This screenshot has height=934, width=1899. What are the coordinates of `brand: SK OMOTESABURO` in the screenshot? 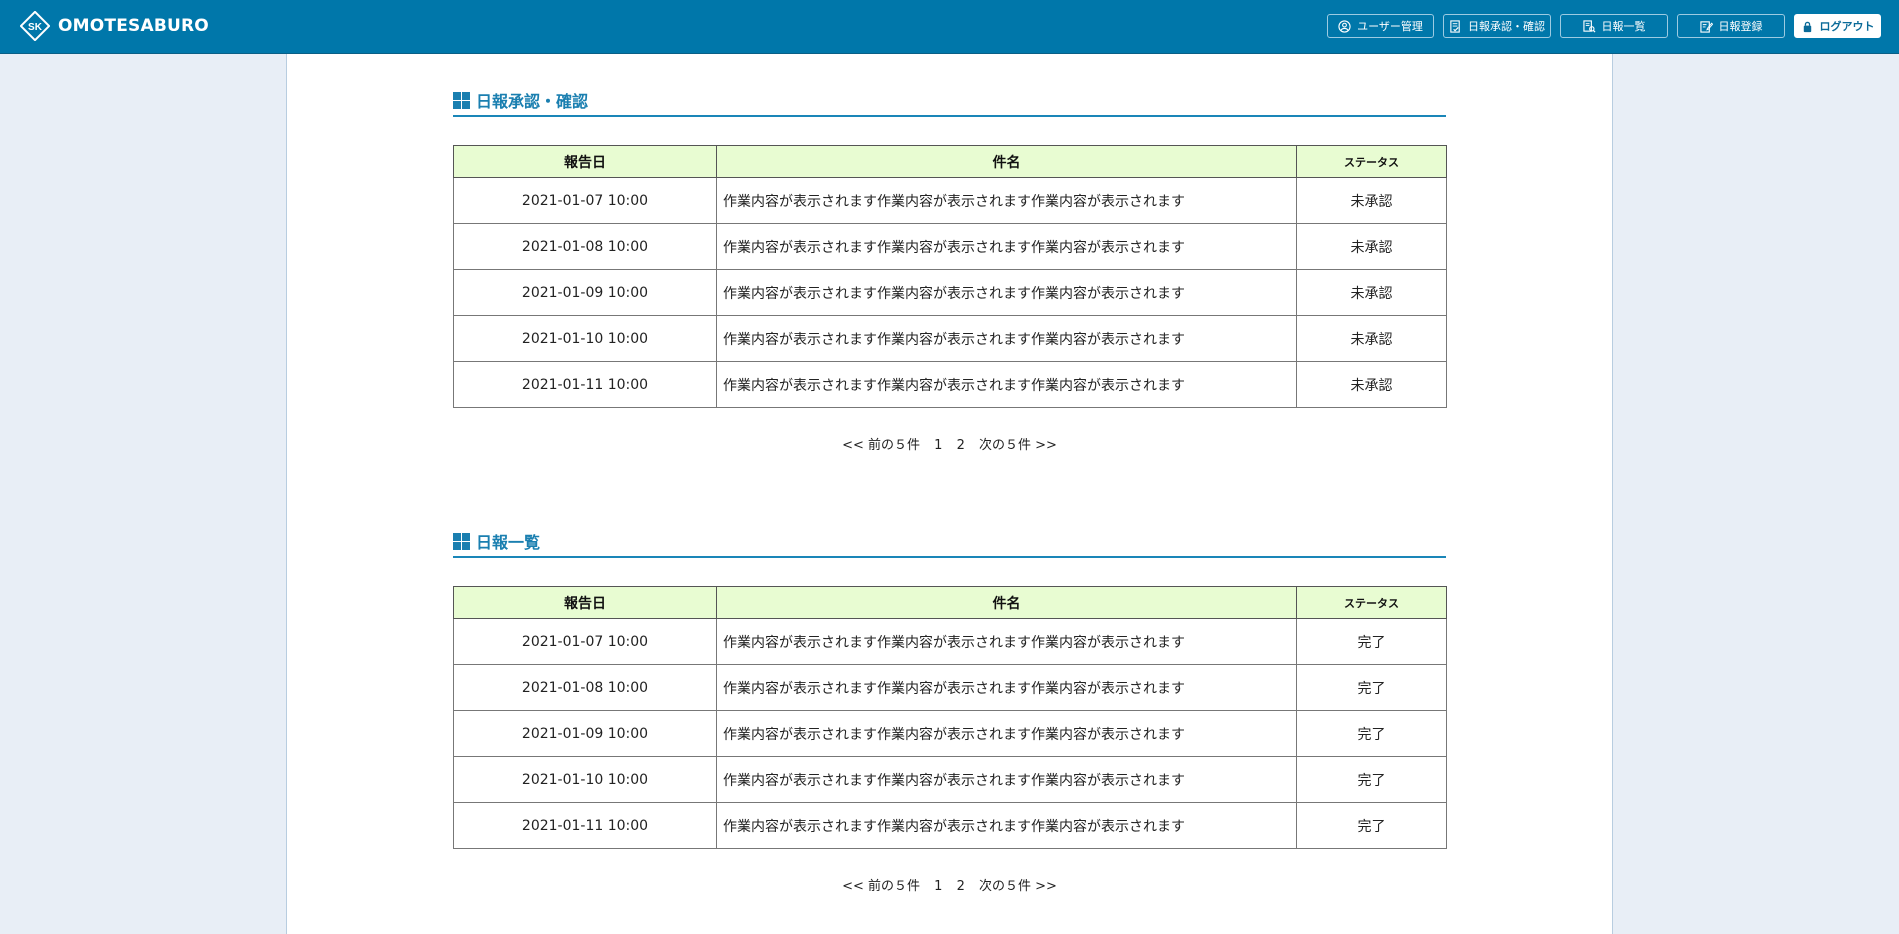 It's located at (114, 26).